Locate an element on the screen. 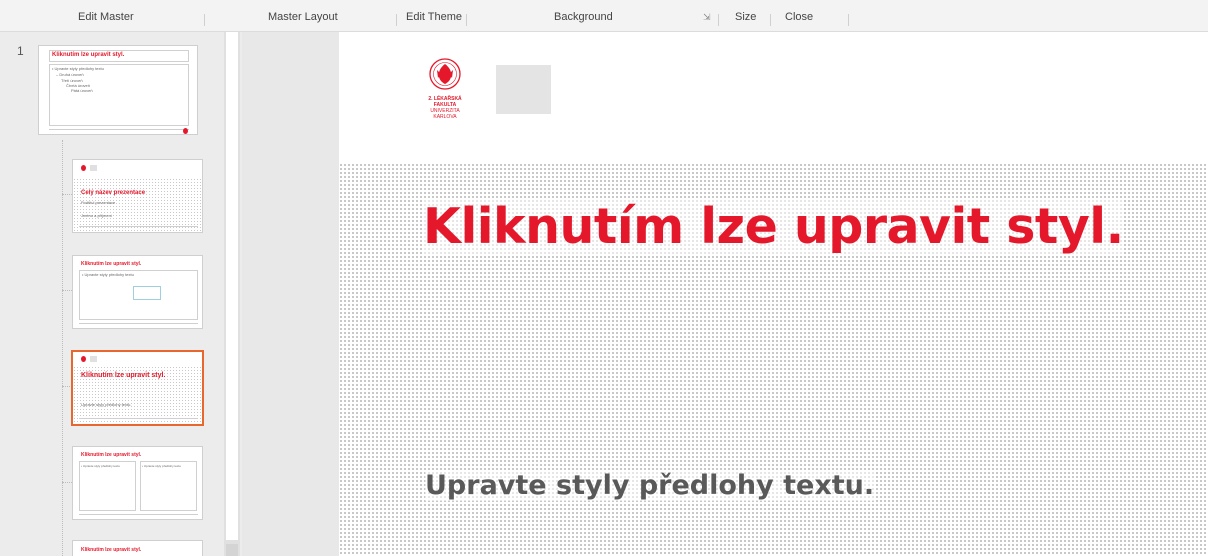 This screenshot has width=1208, height=556. group-edit-theme-label: Edit Theme is located at coordinates (434, 17).